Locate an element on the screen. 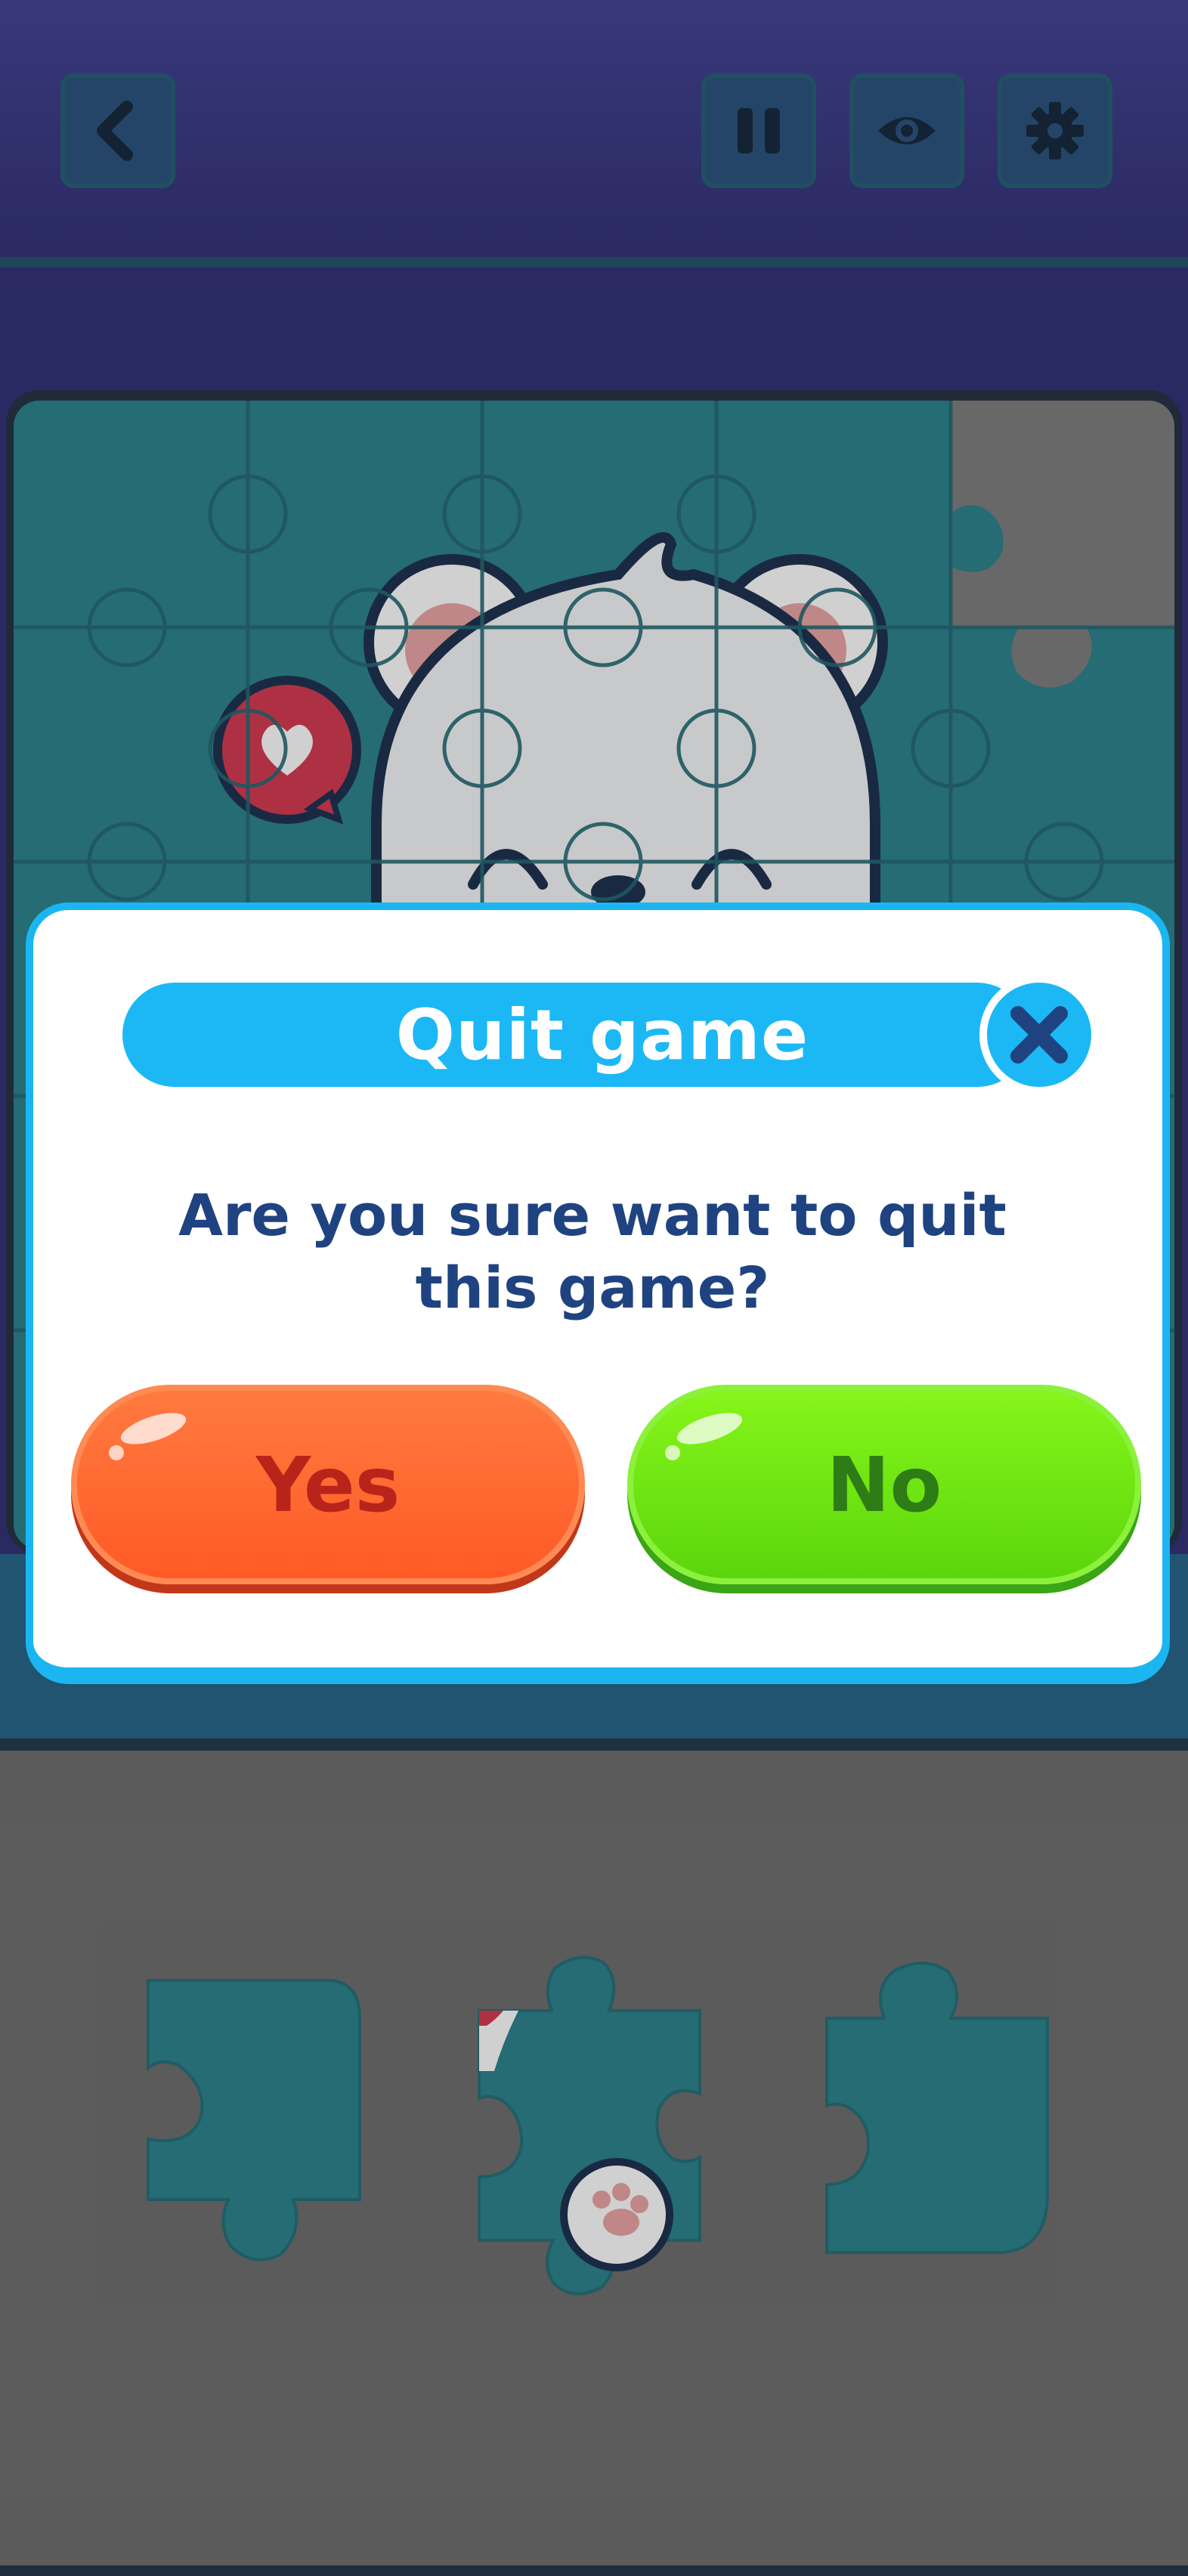 This screenshot has height=2576, width=1188. close-button is located at coordinates (1039, 1034).